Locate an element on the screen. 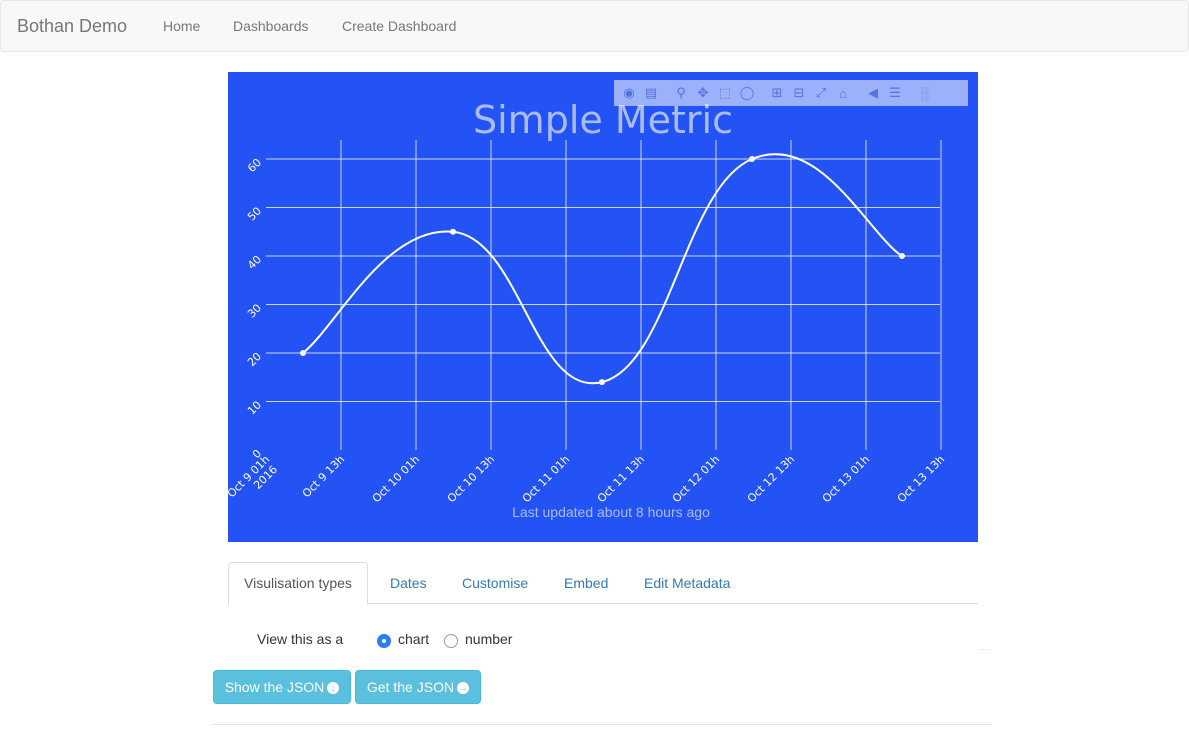 The height and width of the screenshot is (747, 1189). plotly-logo-icon: ░ is located at coordinates (925, 93).